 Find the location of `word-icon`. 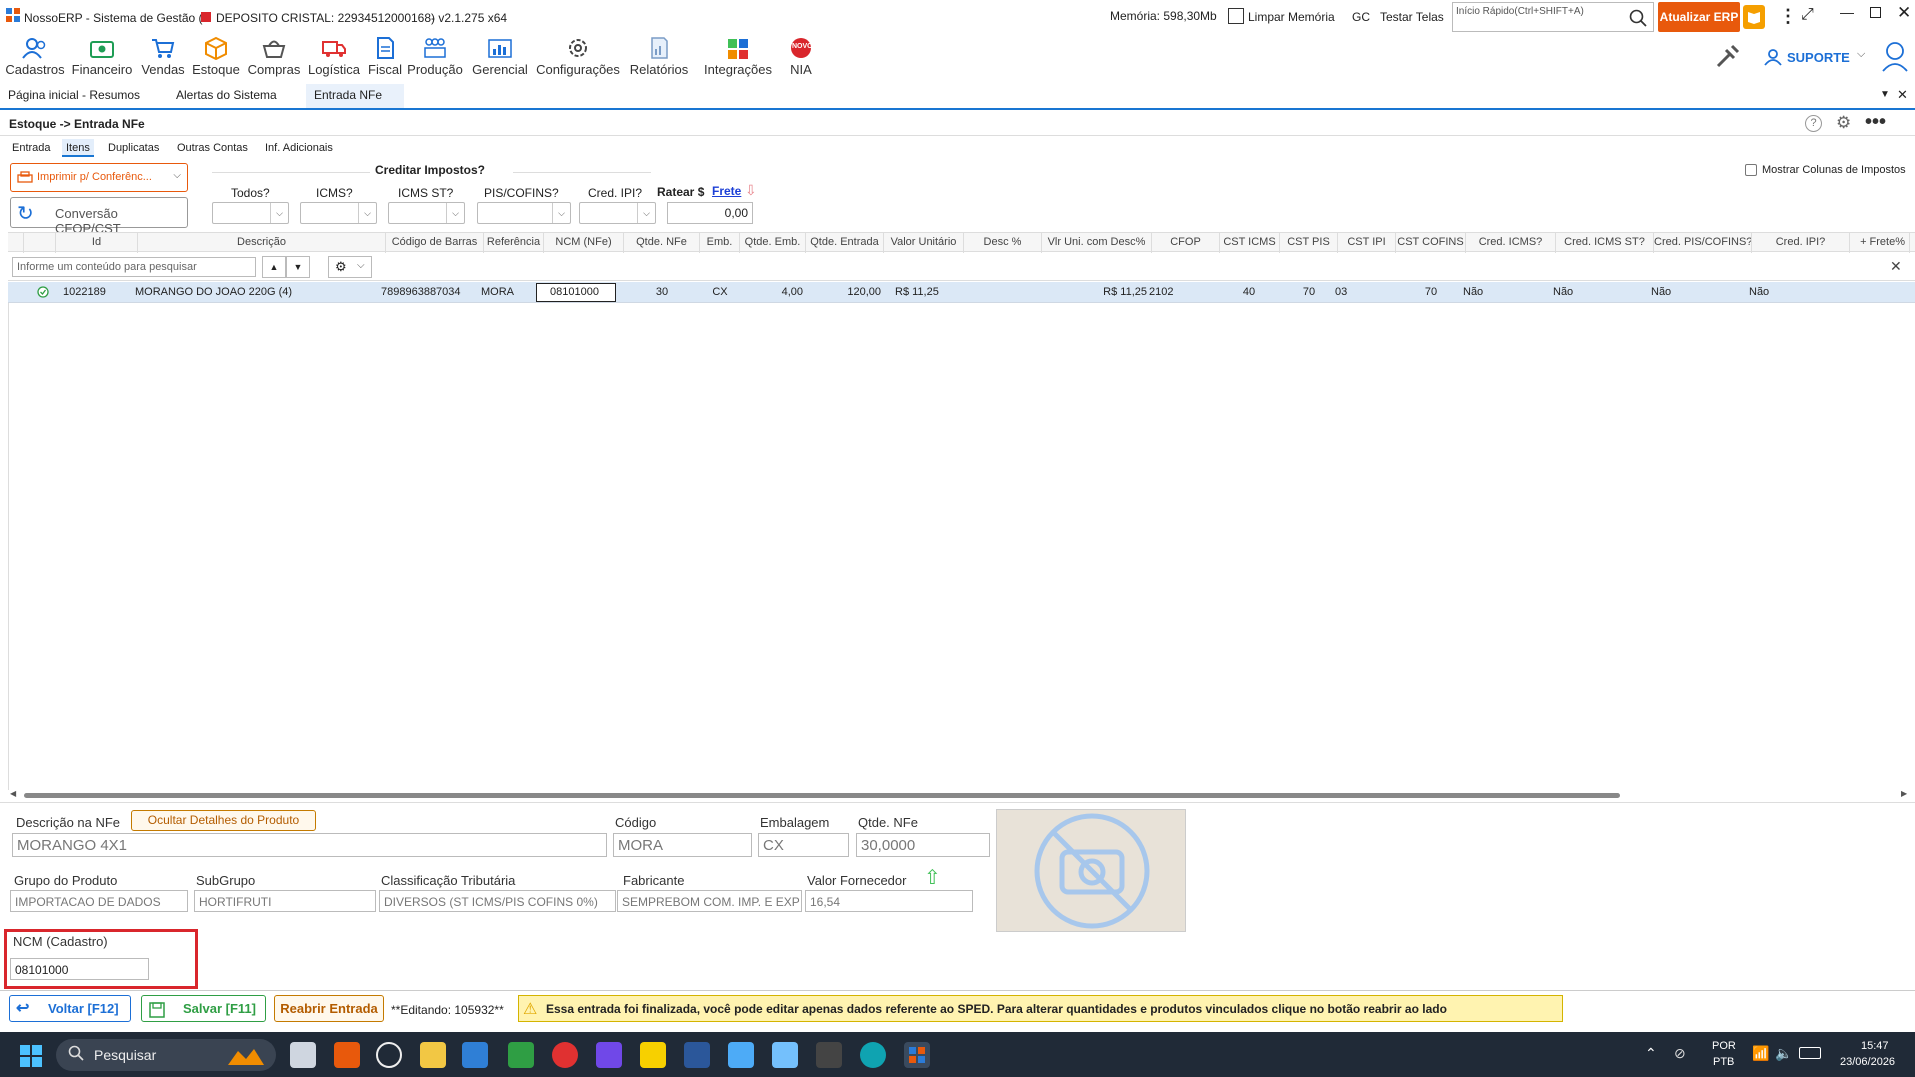

word-icon is located at coordinates (697, 1055).